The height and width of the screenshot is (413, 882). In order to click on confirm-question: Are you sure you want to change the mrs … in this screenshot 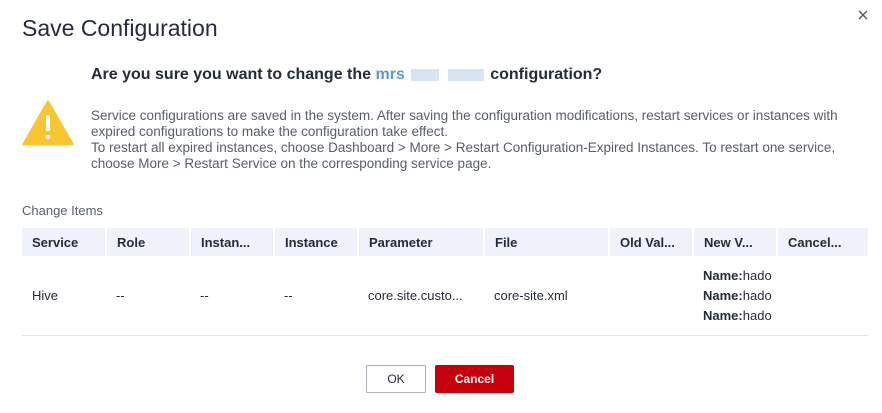, I will do `click(346, 75)`.